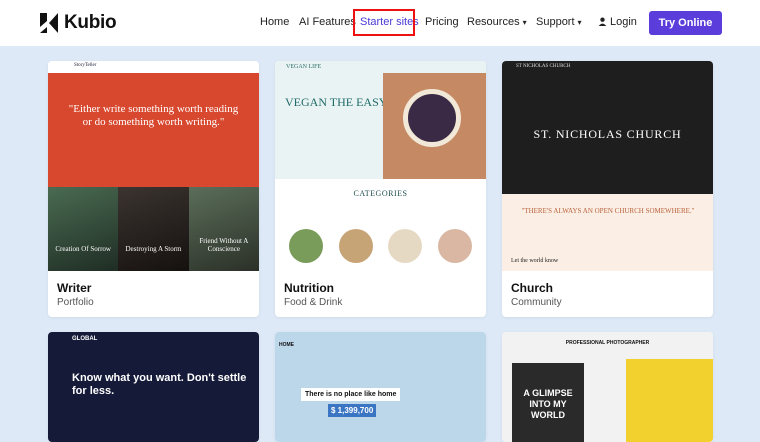  I want to click on thumb-panel: Friend Without A Conscience, so click(223, 229).